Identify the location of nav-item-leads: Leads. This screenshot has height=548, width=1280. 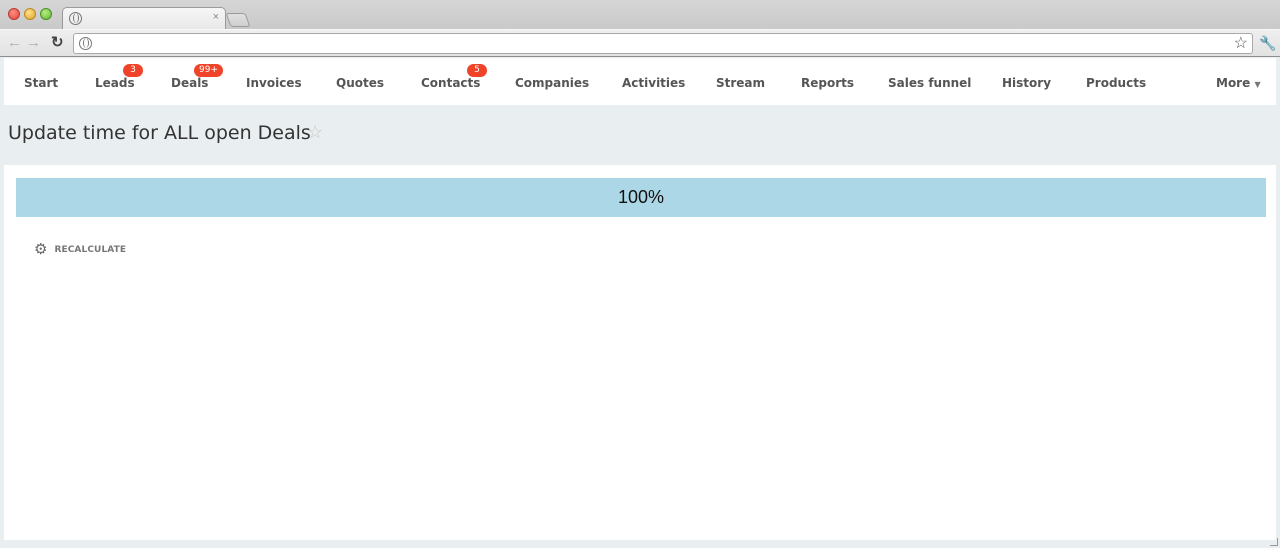
(115, 83).